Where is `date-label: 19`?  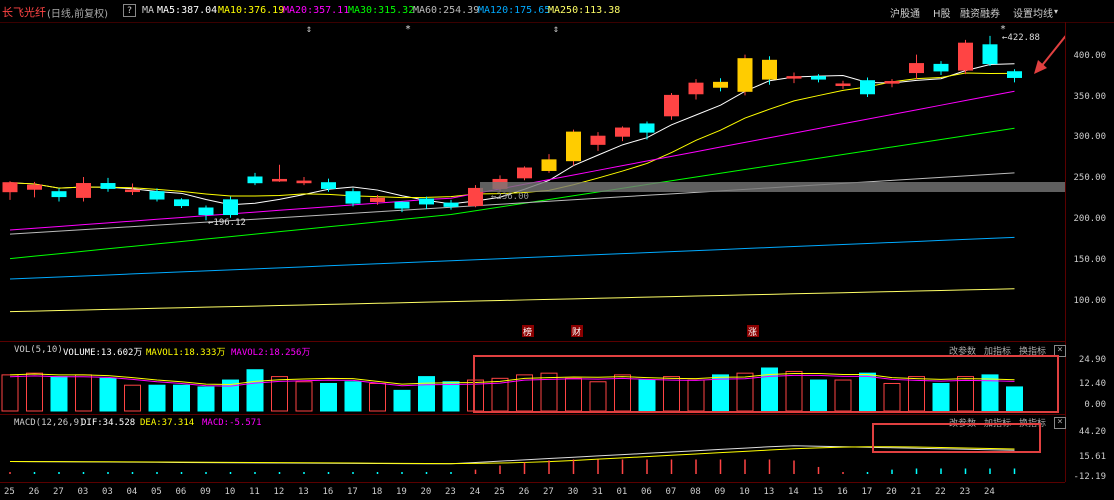
date-label: 19 is located at coordinates (401, 492).